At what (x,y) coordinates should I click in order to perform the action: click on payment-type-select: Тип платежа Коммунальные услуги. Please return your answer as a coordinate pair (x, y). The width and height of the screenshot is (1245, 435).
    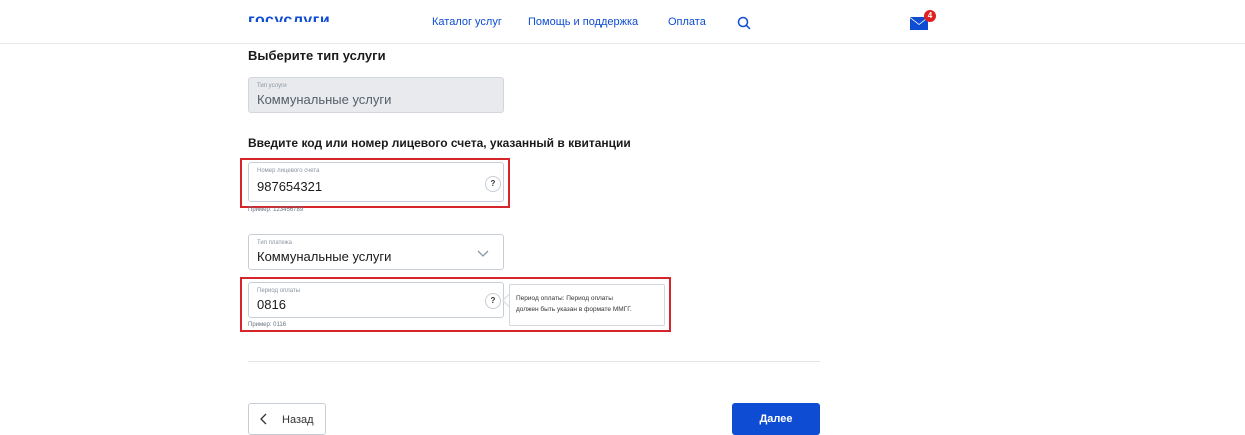
    Looking at the image, I should click on (376, 252).